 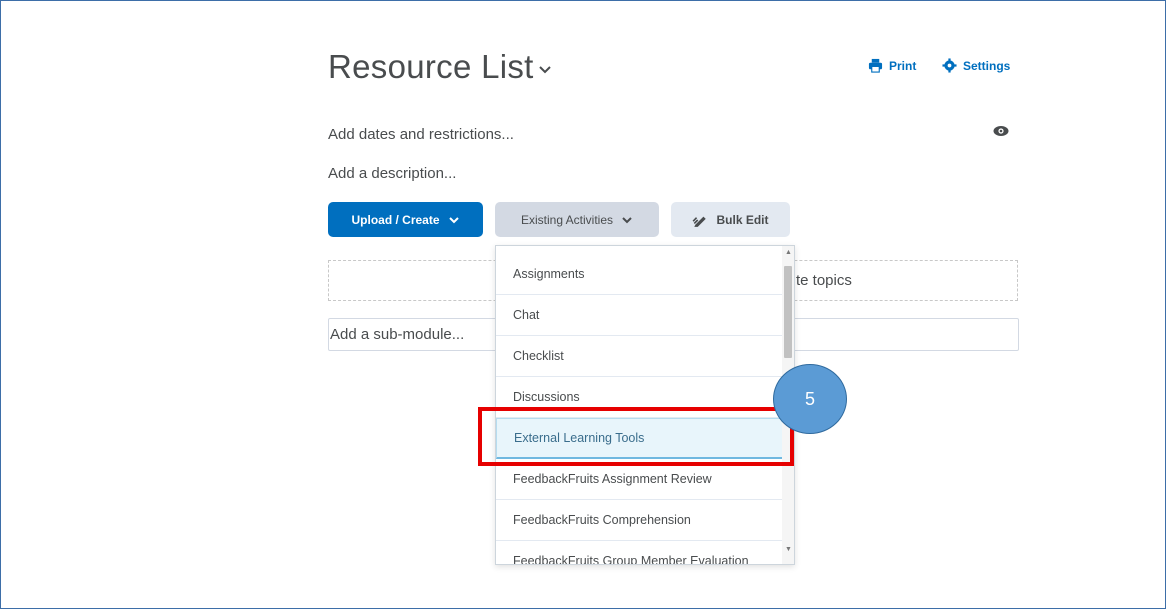 I want to click on title-chevron-down-icon, so click(x=545, y=69).